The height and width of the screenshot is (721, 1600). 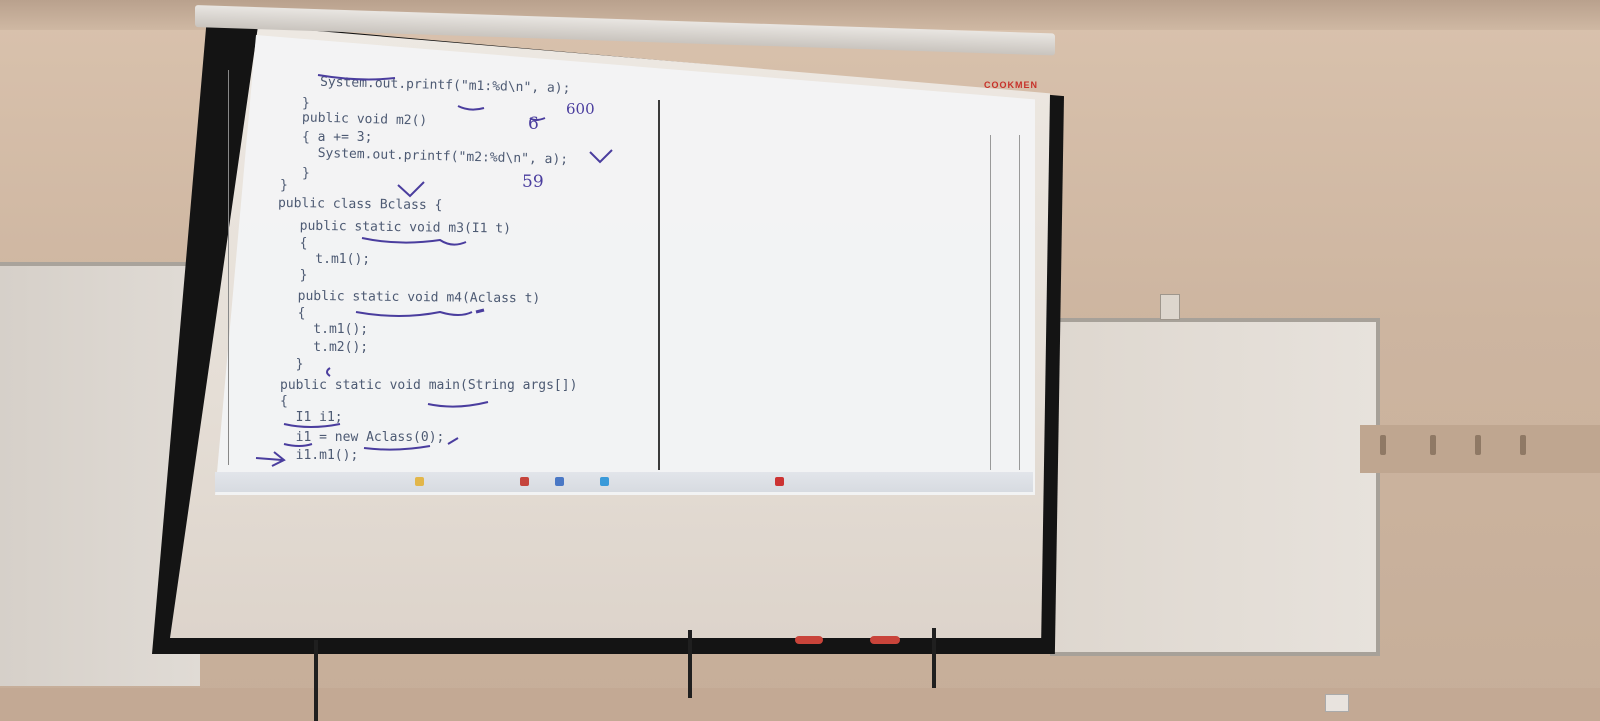 What do you see at coordinates (533, 124) in the screenshot?
I see `handwritten-note: 6` at bounding box center [533, 124].